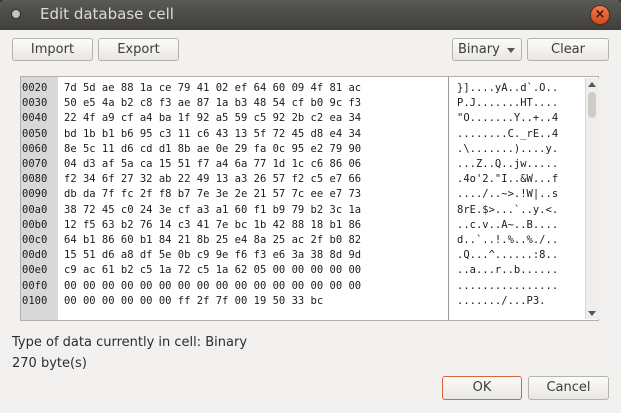  Describe the element at coordinates (35, 285) in the screenshot. I see `hex-address: 00f0` at that location.